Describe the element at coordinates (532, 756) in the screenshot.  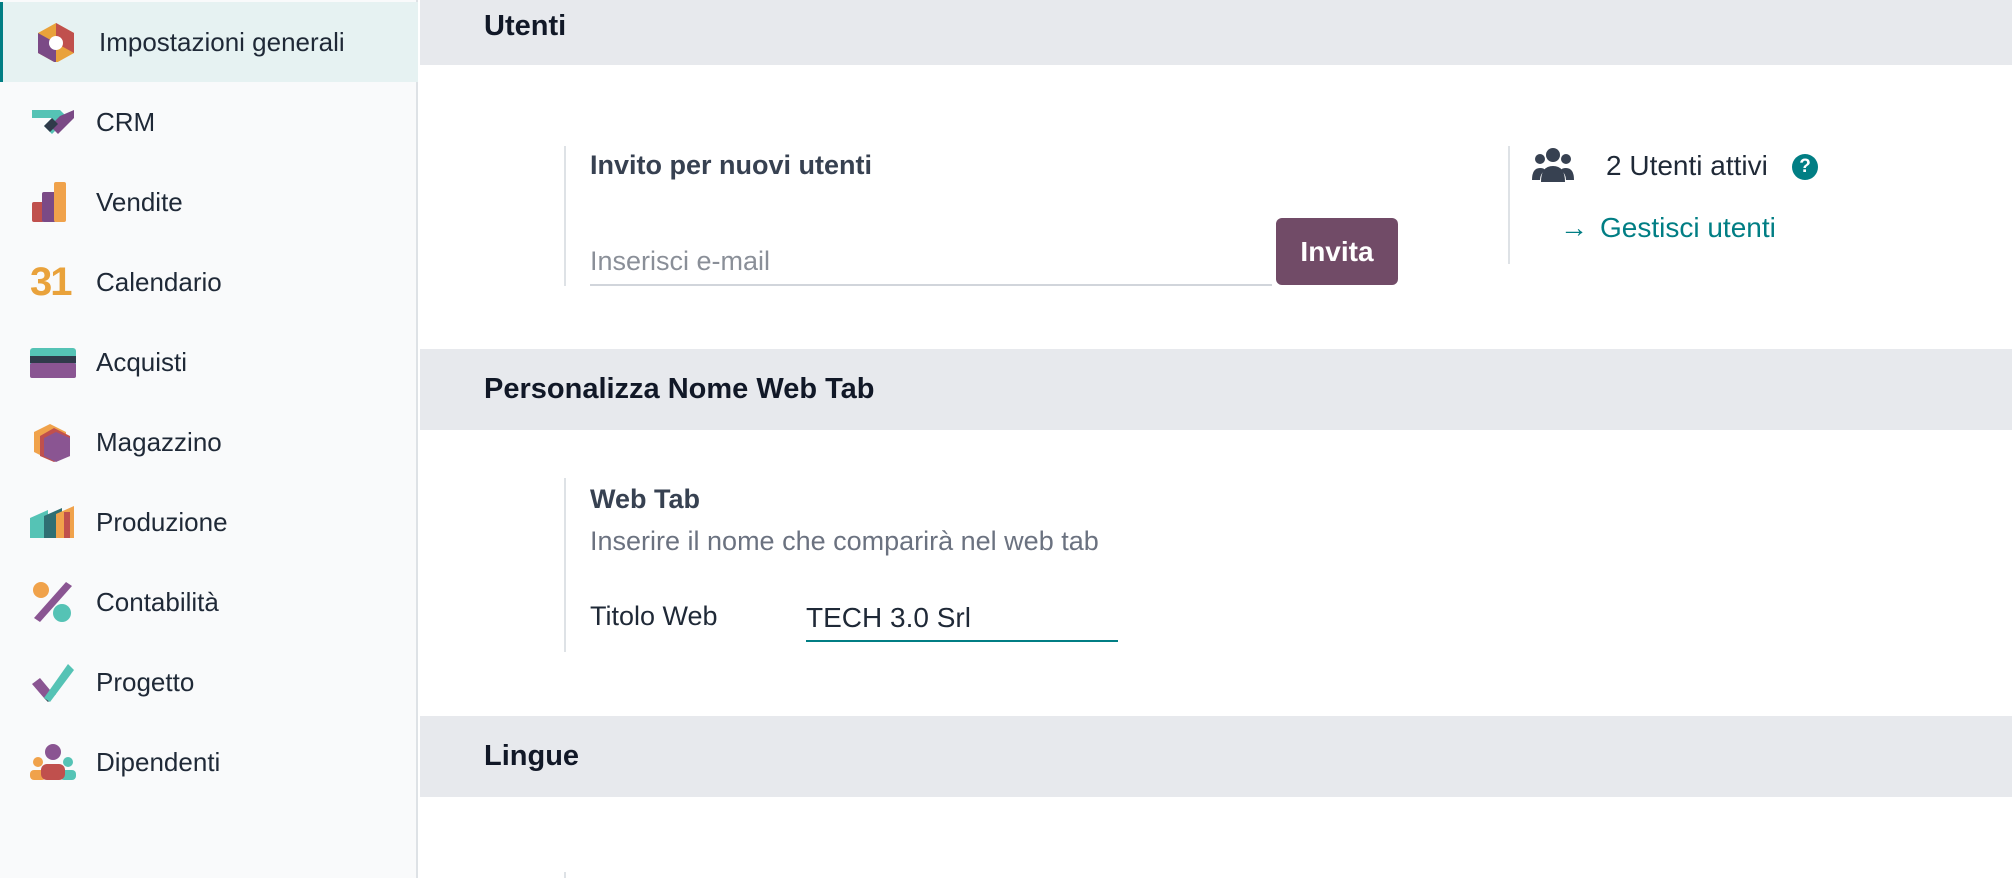
I see `section-title-languages: Lingue` at that location.